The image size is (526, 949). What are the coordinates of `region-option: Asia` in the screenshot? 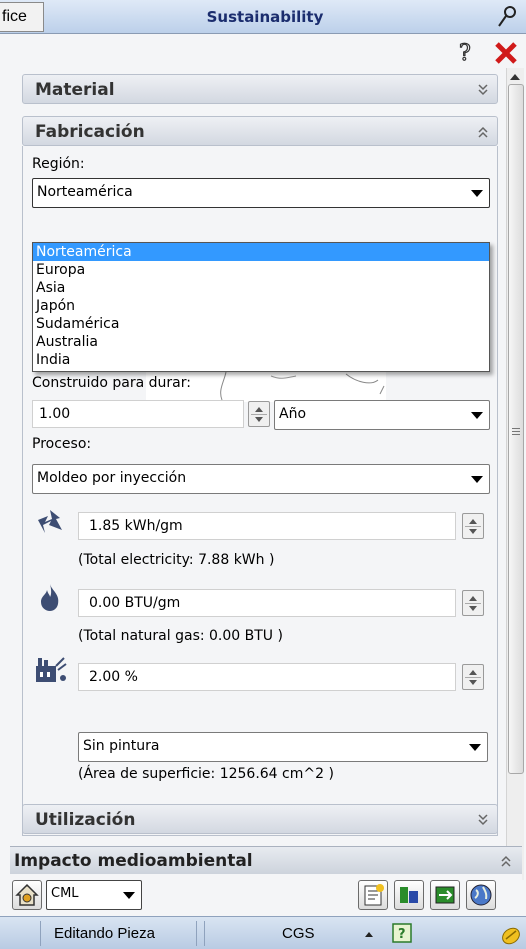 It's located at (261, 288).